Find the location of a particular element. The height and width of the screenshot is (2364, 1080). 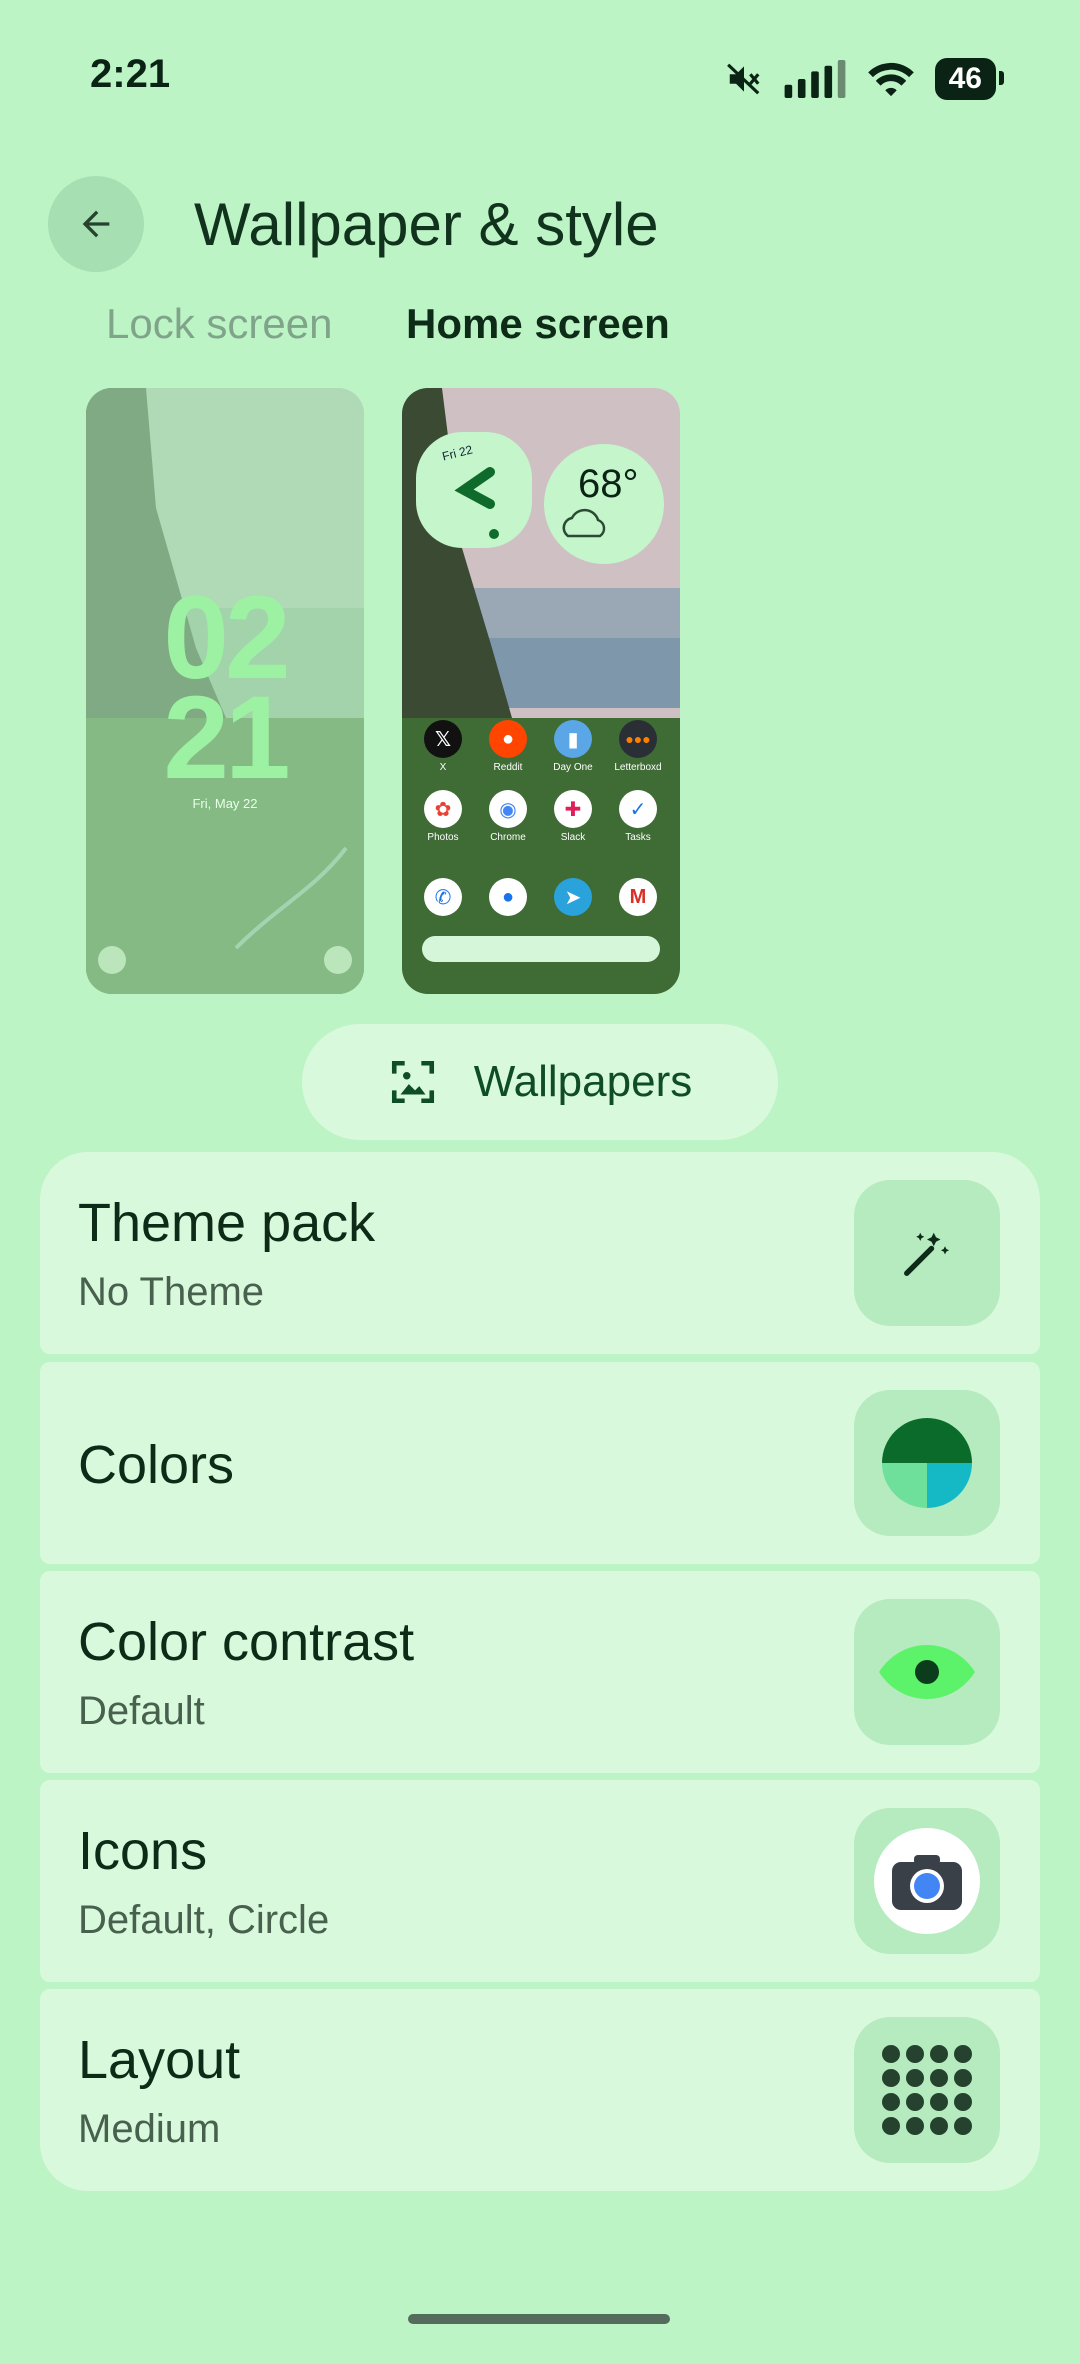

option-title: Layout is located at coordinates (159, 2060).